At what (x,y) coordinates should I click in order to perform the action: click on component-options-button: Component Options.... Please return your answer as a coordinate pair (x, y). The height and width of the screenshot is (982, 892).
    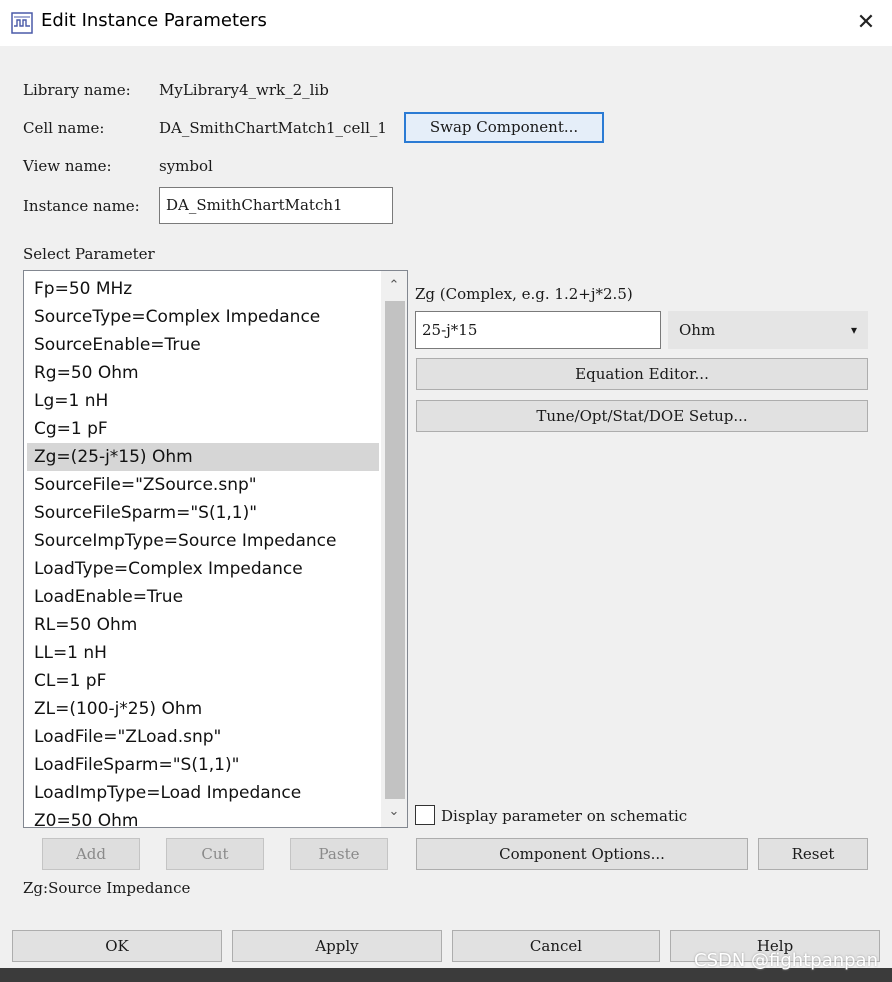
    Looking at the image, I should click on (582, 854).